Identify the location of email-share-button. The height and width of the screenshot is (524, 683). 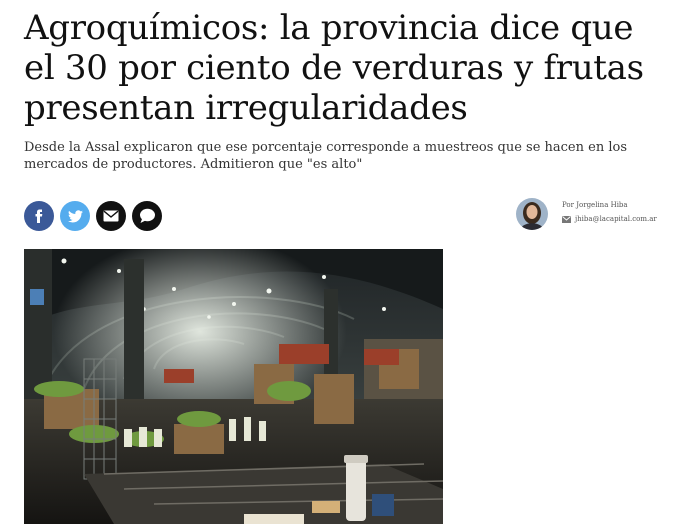
(111, 216).